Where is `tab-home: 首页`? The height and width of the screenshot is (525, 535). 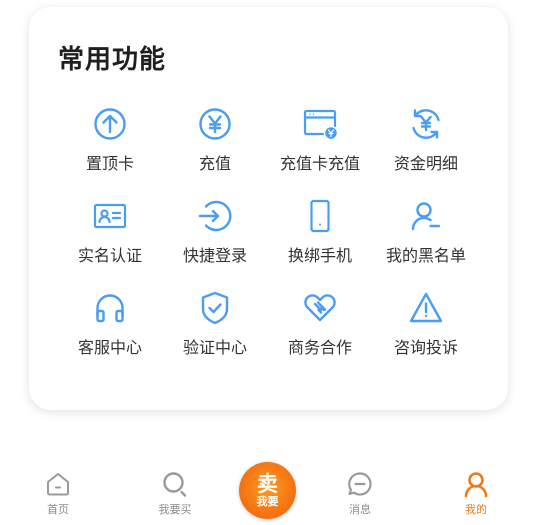
tab-home: 首页 is located at coordinates (58, 497).